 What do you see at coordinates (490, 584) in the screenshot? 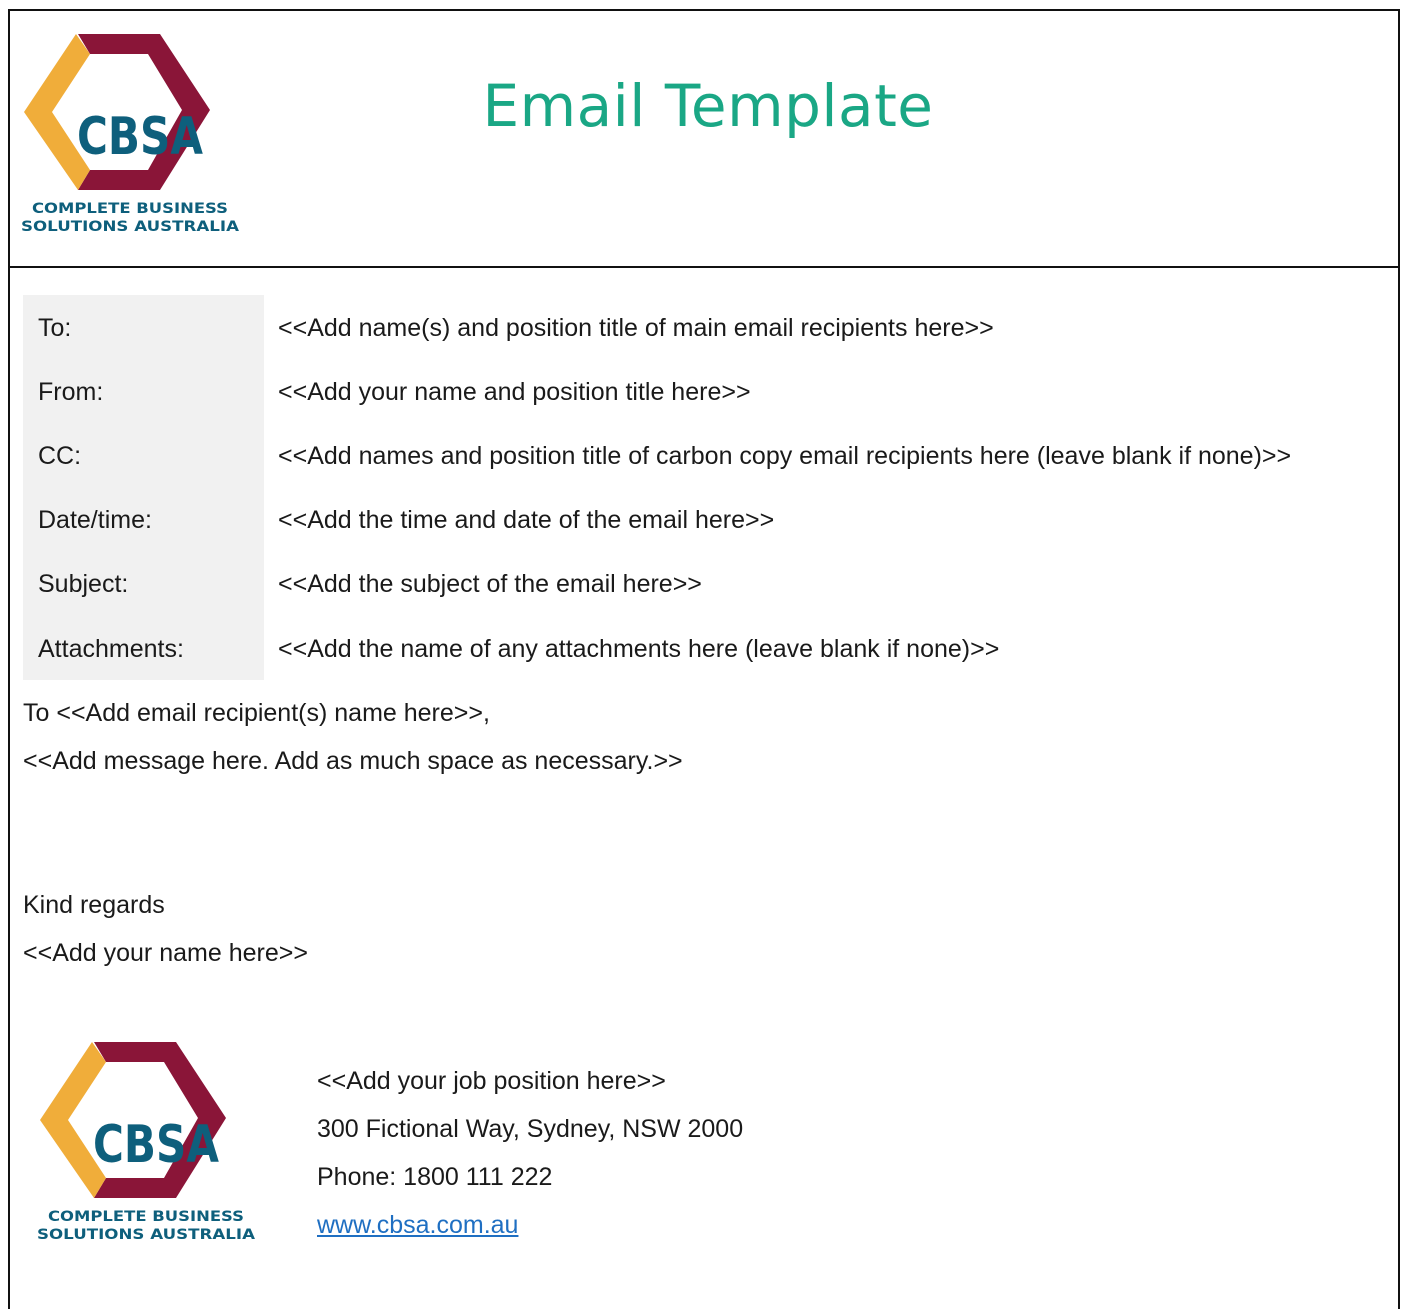
I see `field-value: <<Add the subject of the email here>>` at bounding box center [490, 584].